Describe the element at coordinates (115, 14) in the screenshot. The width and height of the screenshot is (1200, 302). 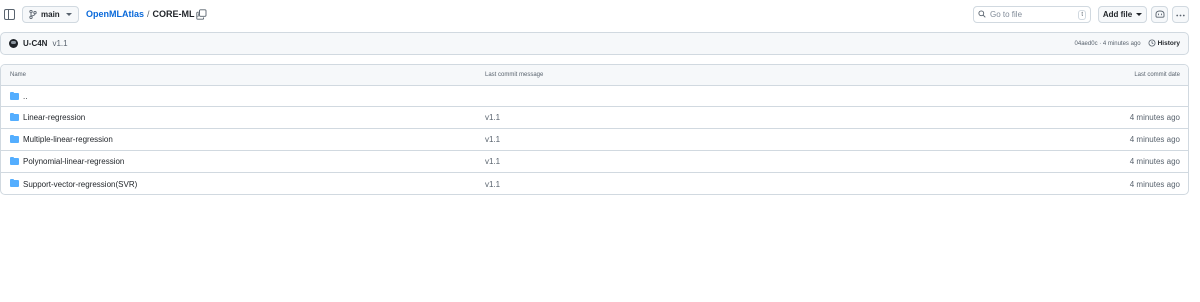
I see `breadcrumb-repo-link: OpenMLAtlas` at that location.